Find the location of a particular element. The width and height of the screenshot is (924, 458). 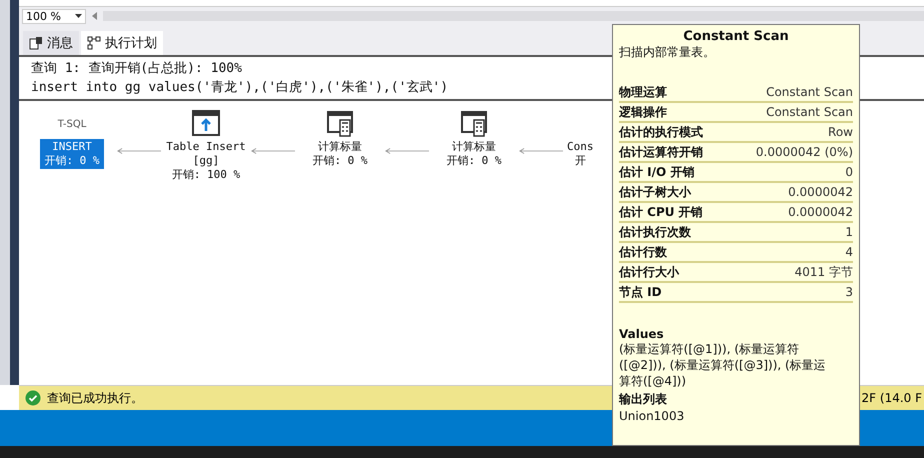

property-value: 1 is located at coordinates (849, 232).